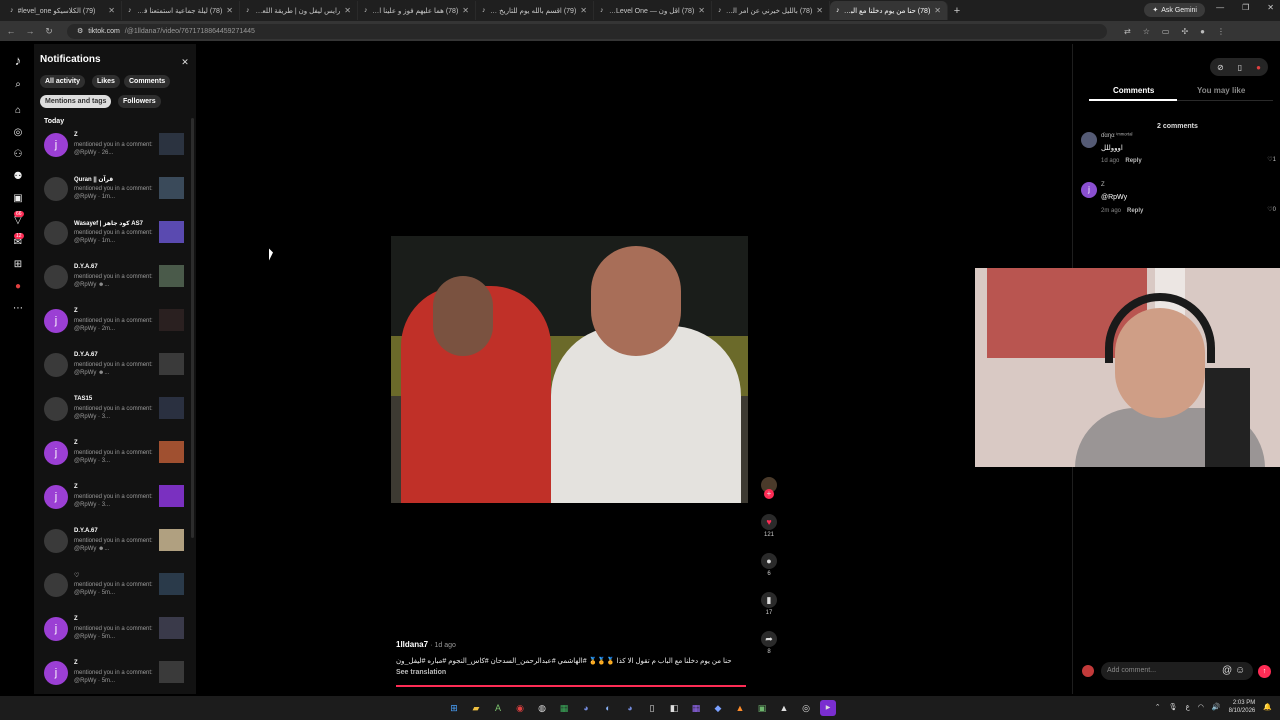 The width and height of the screenshot is (1280, 720). What do you see at coordinates (1089, 190) in the screenshot?
I see `commenter-avatar: j` at bounding box center [1089, 190].